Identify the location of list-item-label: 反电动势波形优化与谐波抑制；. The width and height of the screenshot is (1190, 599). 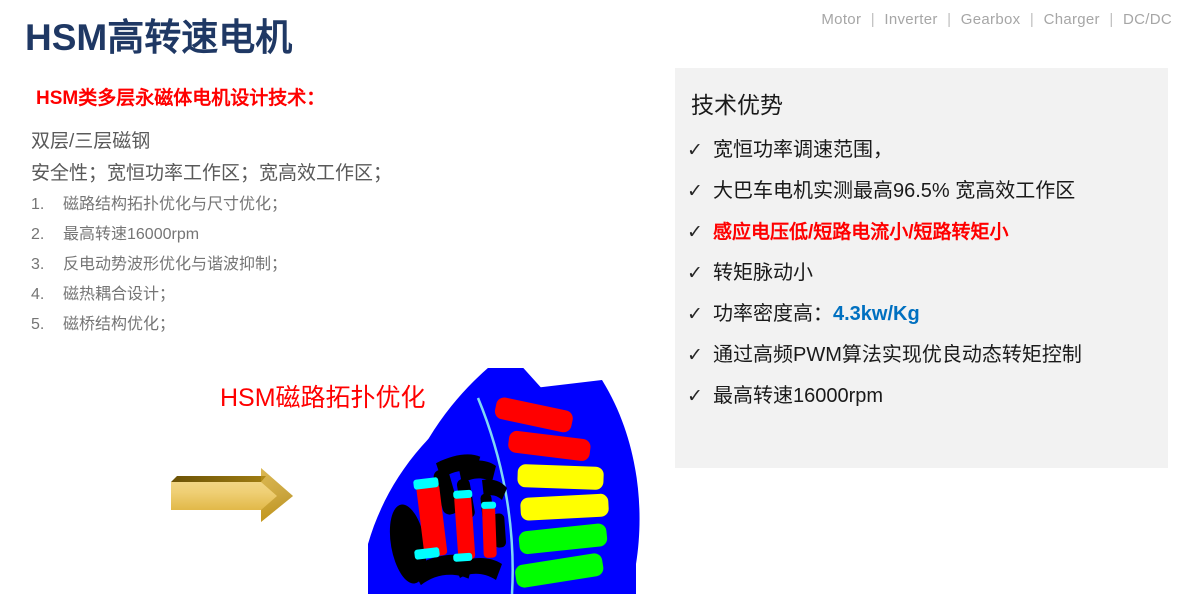
(175, 264).